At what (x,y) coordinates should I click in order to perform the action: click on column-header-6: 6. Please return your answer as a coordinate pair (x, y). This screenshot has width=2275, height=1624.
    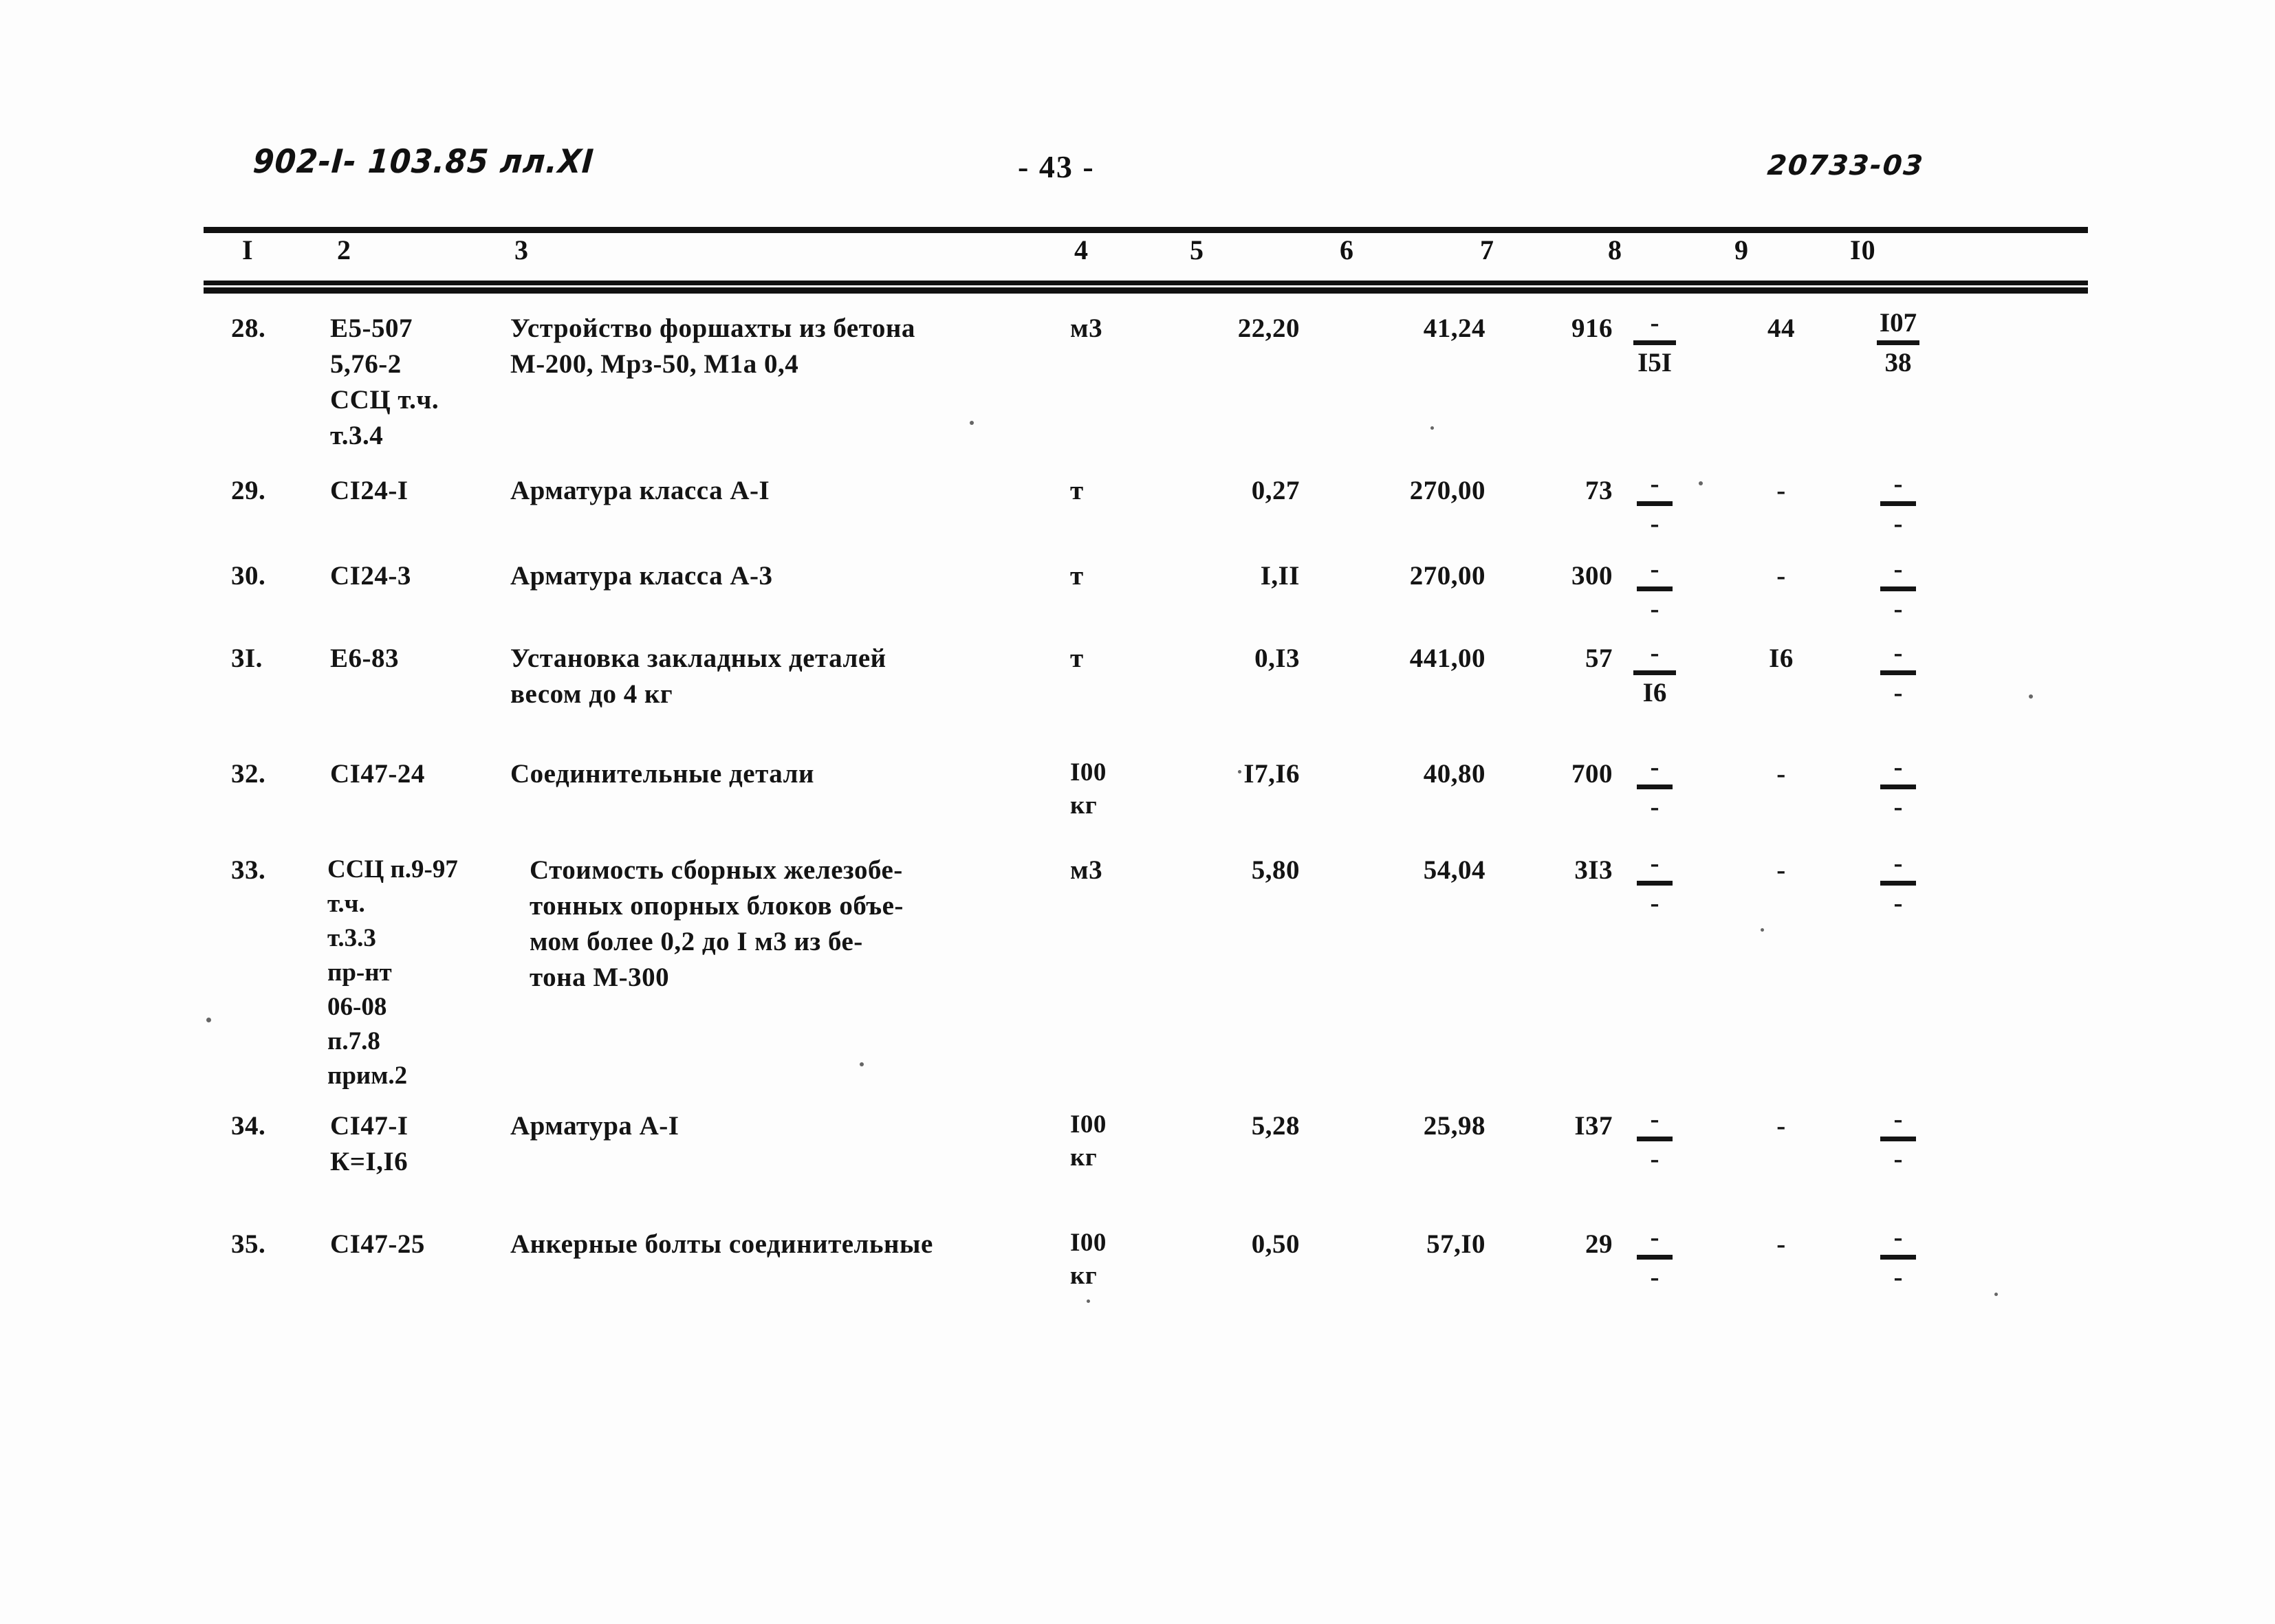
    Looking at the image, I should click on (1347, 249).